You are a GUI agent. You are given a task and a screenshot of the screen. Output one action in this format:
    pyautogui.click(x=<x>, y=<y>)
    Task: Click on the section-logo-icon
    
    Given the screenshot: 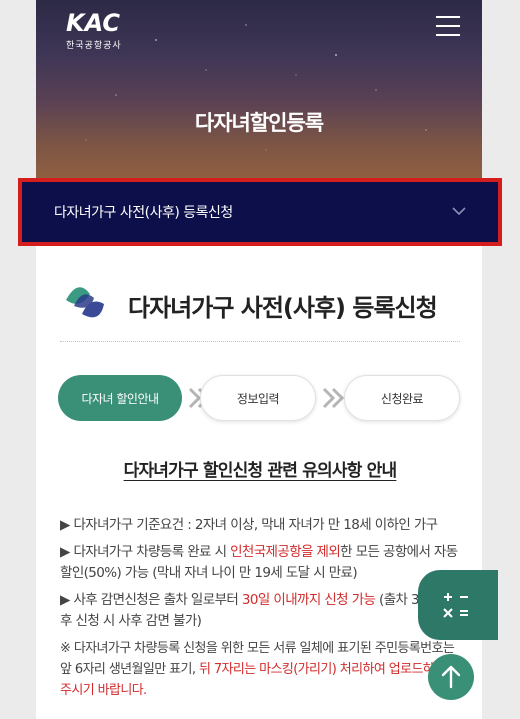 What is the action you would take?
    pyautogui.click(x=85, y=302)
    